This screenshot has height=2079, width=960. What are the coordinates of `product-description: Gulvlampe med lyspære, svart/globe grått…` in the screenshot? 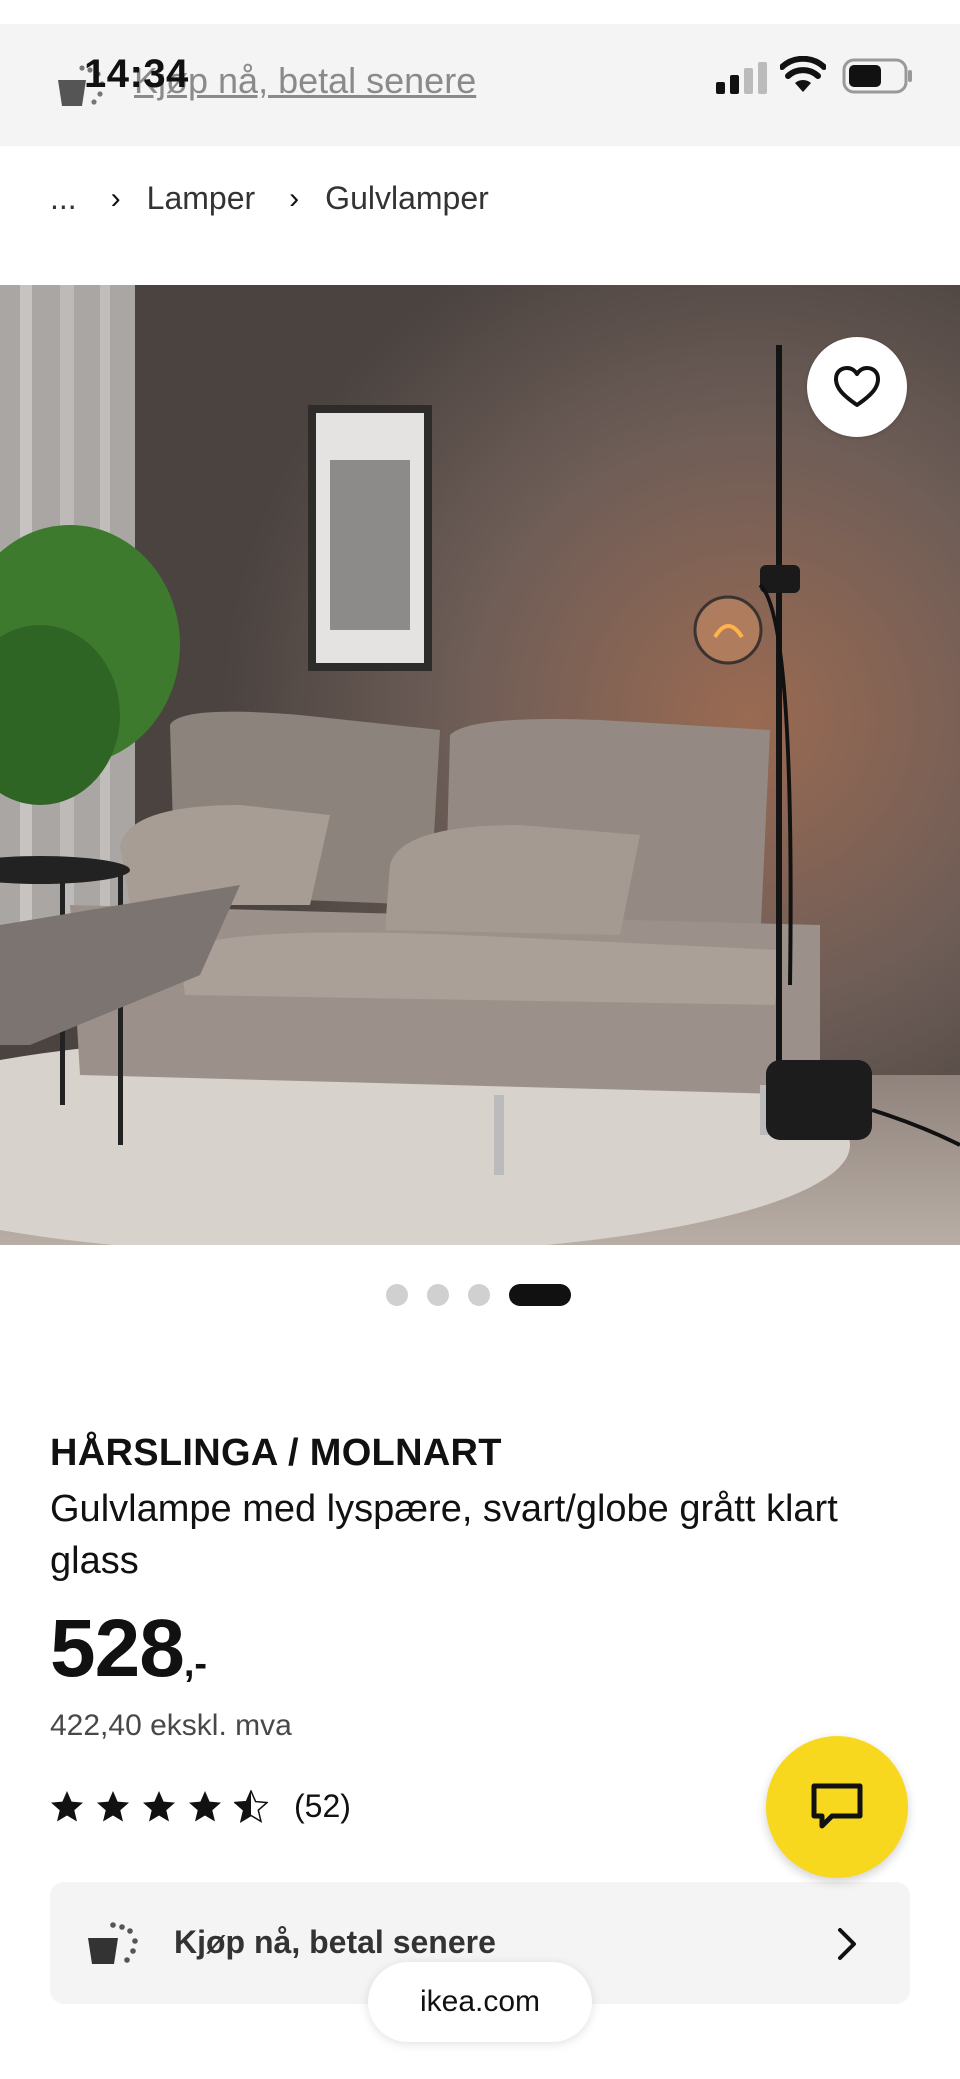 It's located at (444, 1535).